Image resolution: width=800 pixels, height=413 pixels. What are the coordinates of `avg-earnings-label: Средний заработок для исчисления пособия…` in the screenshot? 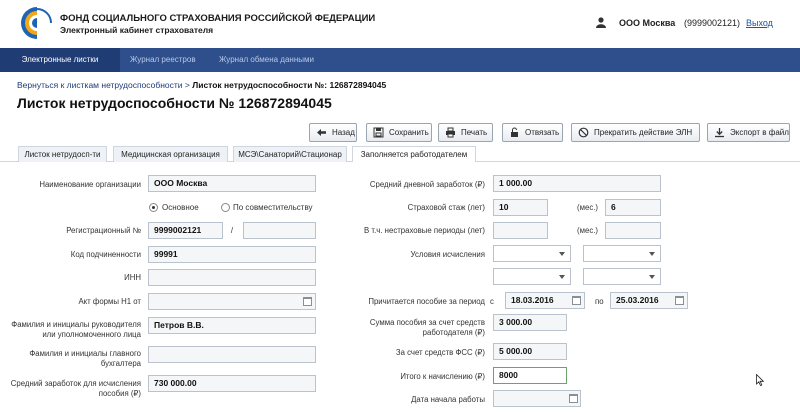 It's located at (75, 388).